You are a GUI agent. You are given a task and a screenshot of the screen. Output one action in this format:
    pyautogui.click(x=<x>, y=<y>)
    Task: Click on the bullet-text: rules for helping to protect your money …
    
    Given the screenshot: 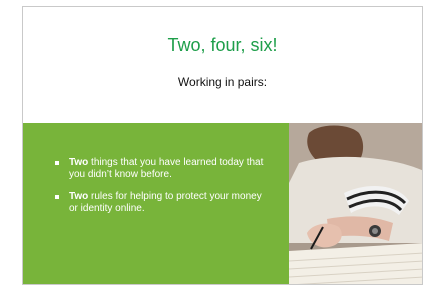 What is the action you would take?
    pyautogui.click(x=165, y=202)
    